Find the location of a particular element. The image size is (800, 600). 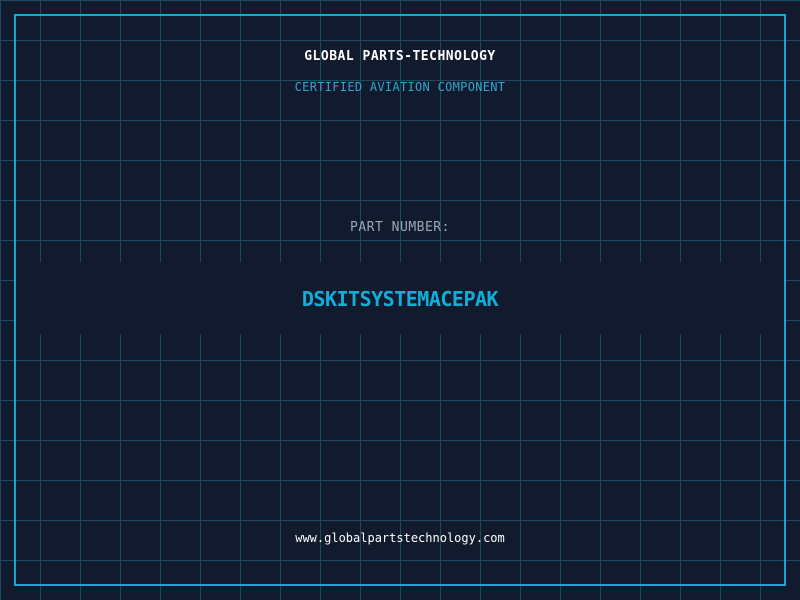

certification-subtitle: CERTIFIED AVIATION COMPONENT is located at coordinates (400, 87).